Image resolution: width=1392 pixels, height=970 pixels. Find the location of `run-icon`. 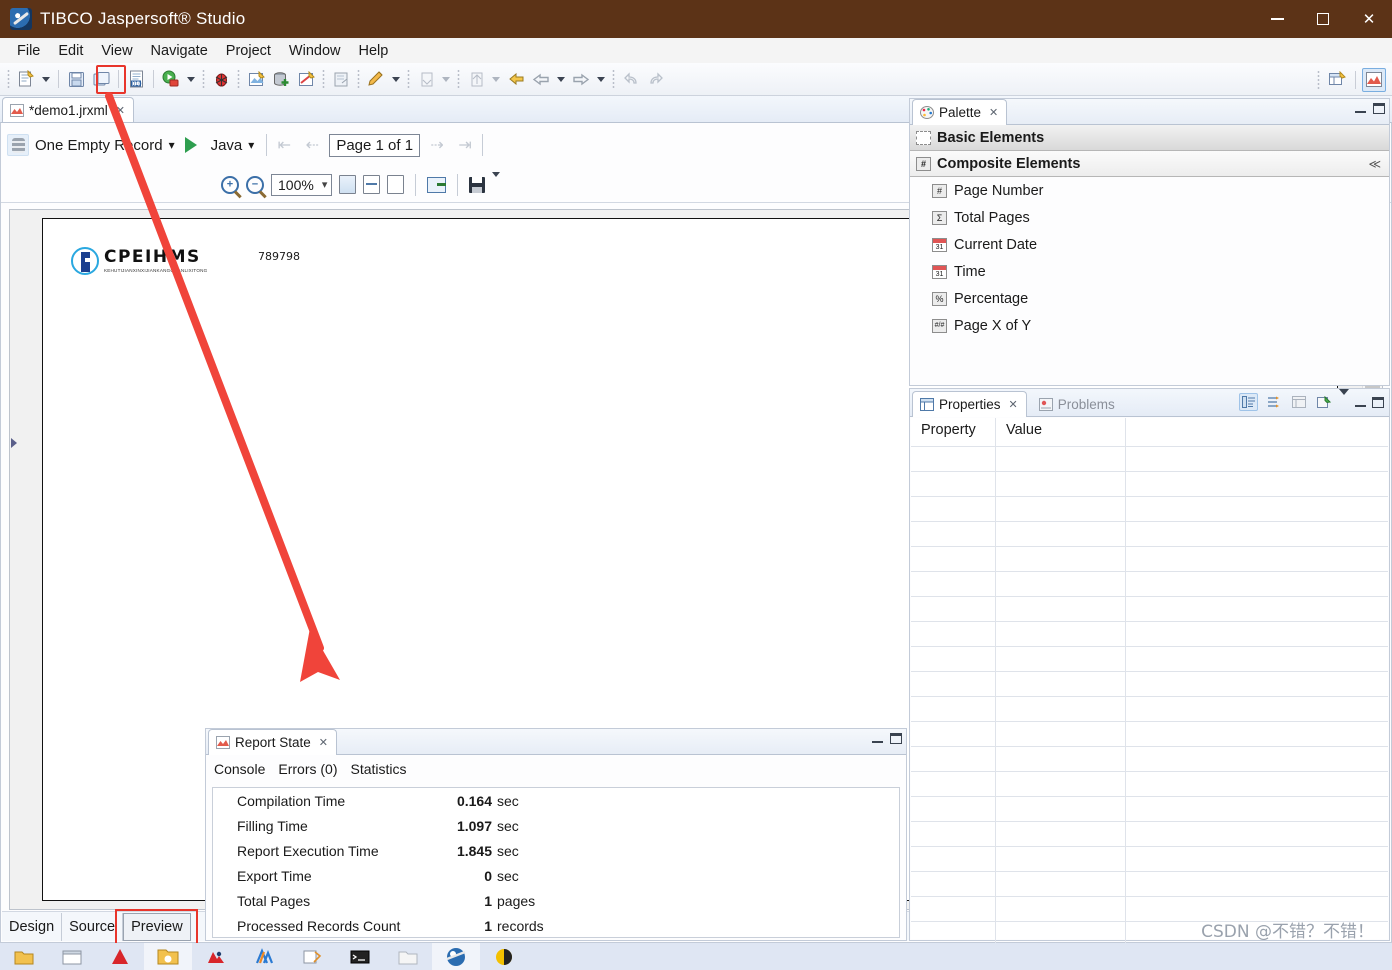

run-icon is located at coordinates (171, 79).